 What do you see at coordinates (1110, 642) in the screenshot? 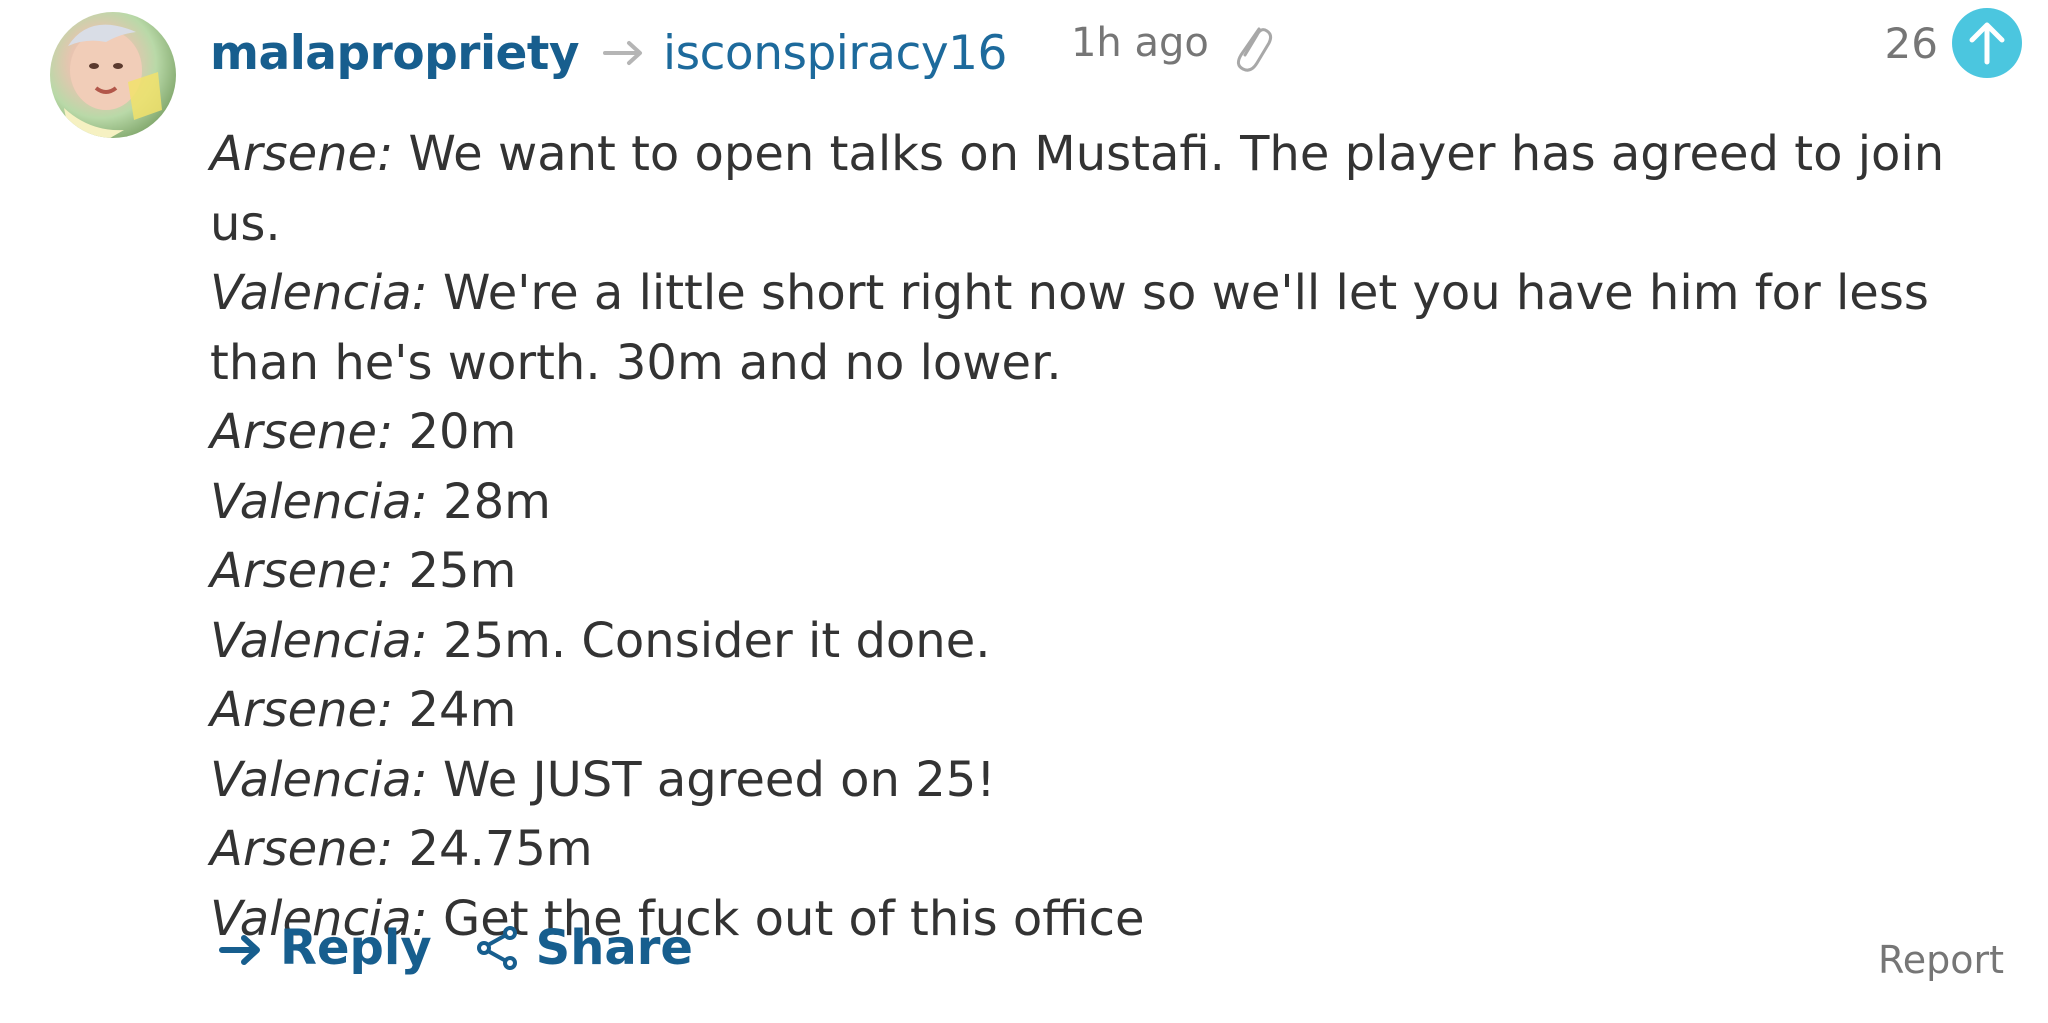
I see `dialogue-line: Valencia: 25m. Consider it done.` at bounding box center [1110, 642].